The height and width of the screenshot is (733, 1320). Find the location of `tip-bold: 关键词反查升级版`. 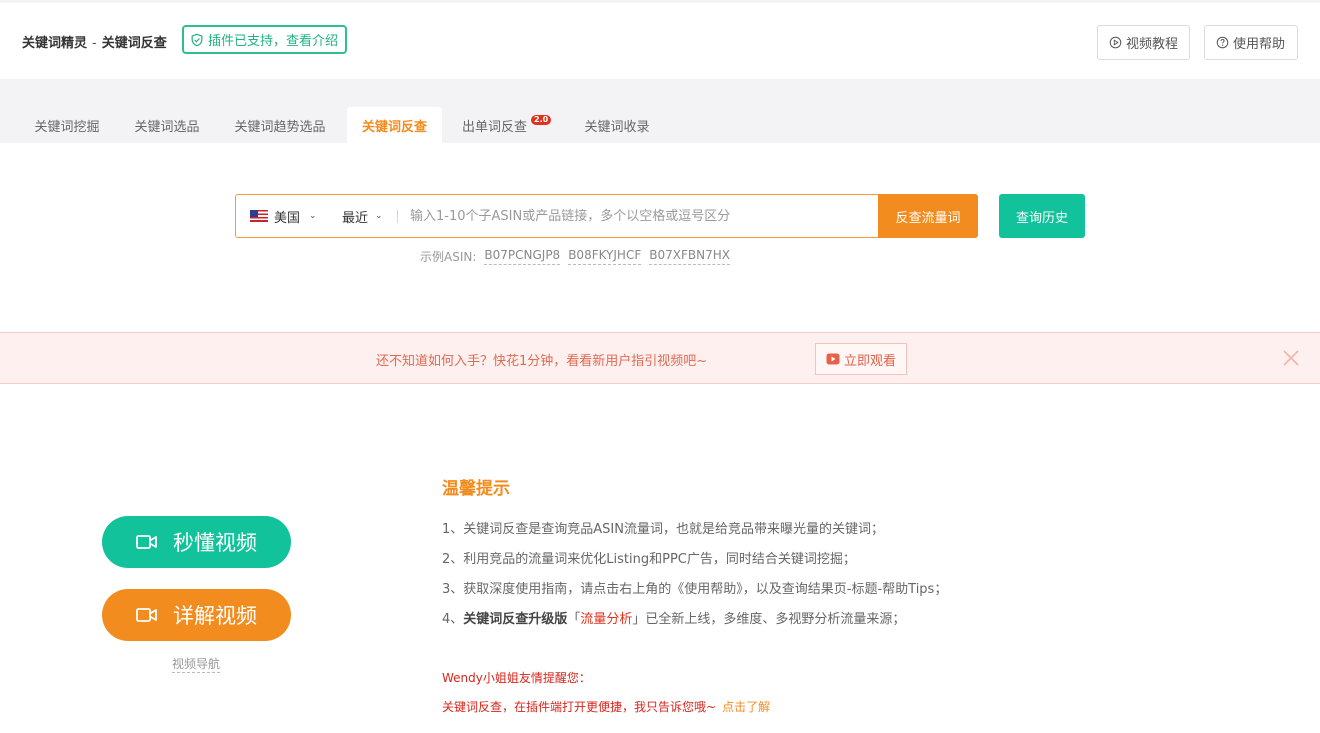

tip-bold: 关键词反查升级版 is located at coordinates (515, 619).